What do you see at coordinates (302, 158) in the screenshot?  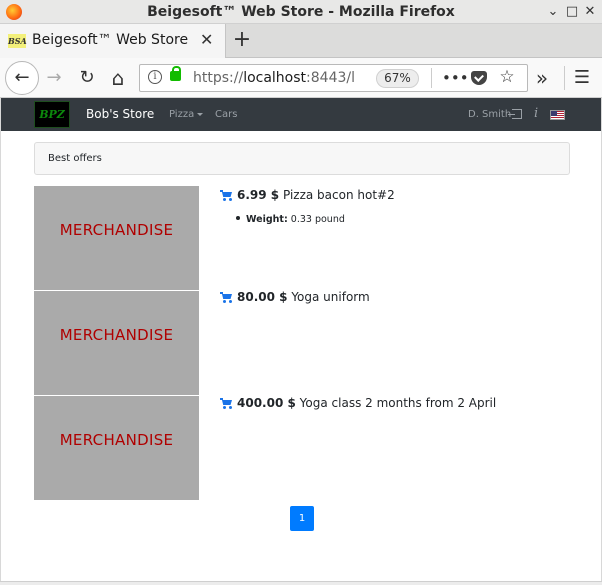 I see `offers-header: Best offers` at bounding box center [302, 158].